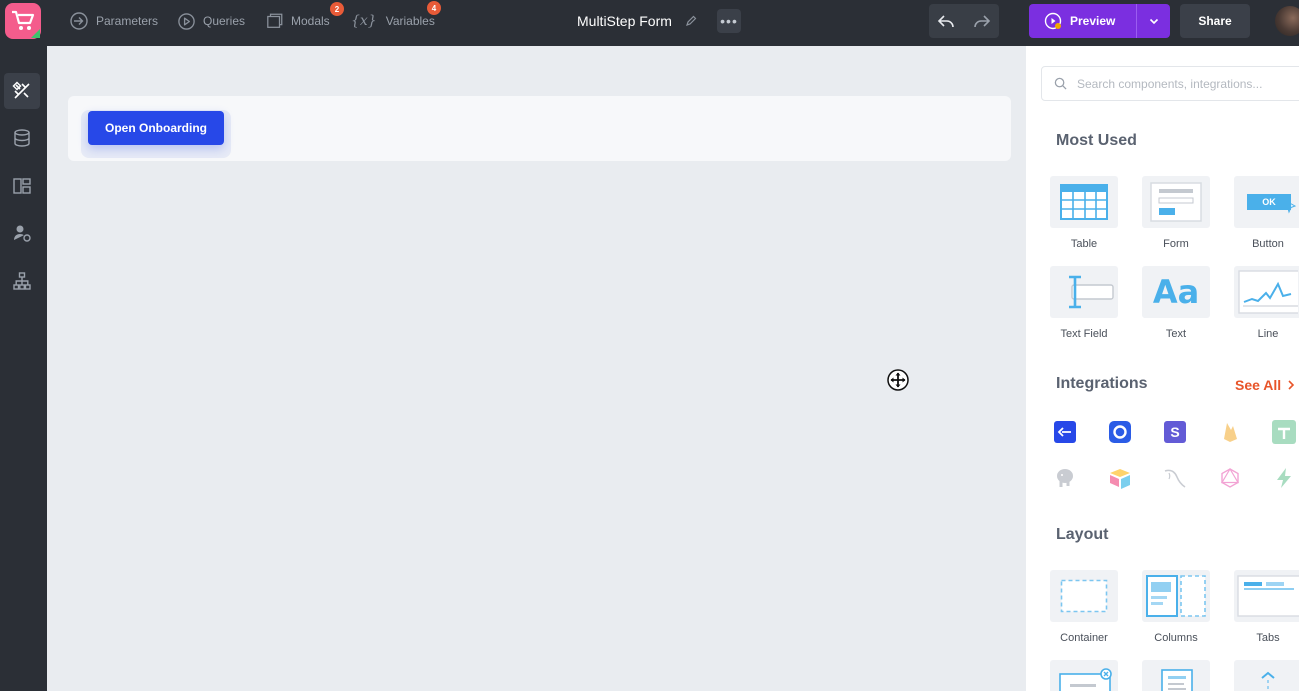  I want to click on tabs-thumbnail, so click(1266, 596).